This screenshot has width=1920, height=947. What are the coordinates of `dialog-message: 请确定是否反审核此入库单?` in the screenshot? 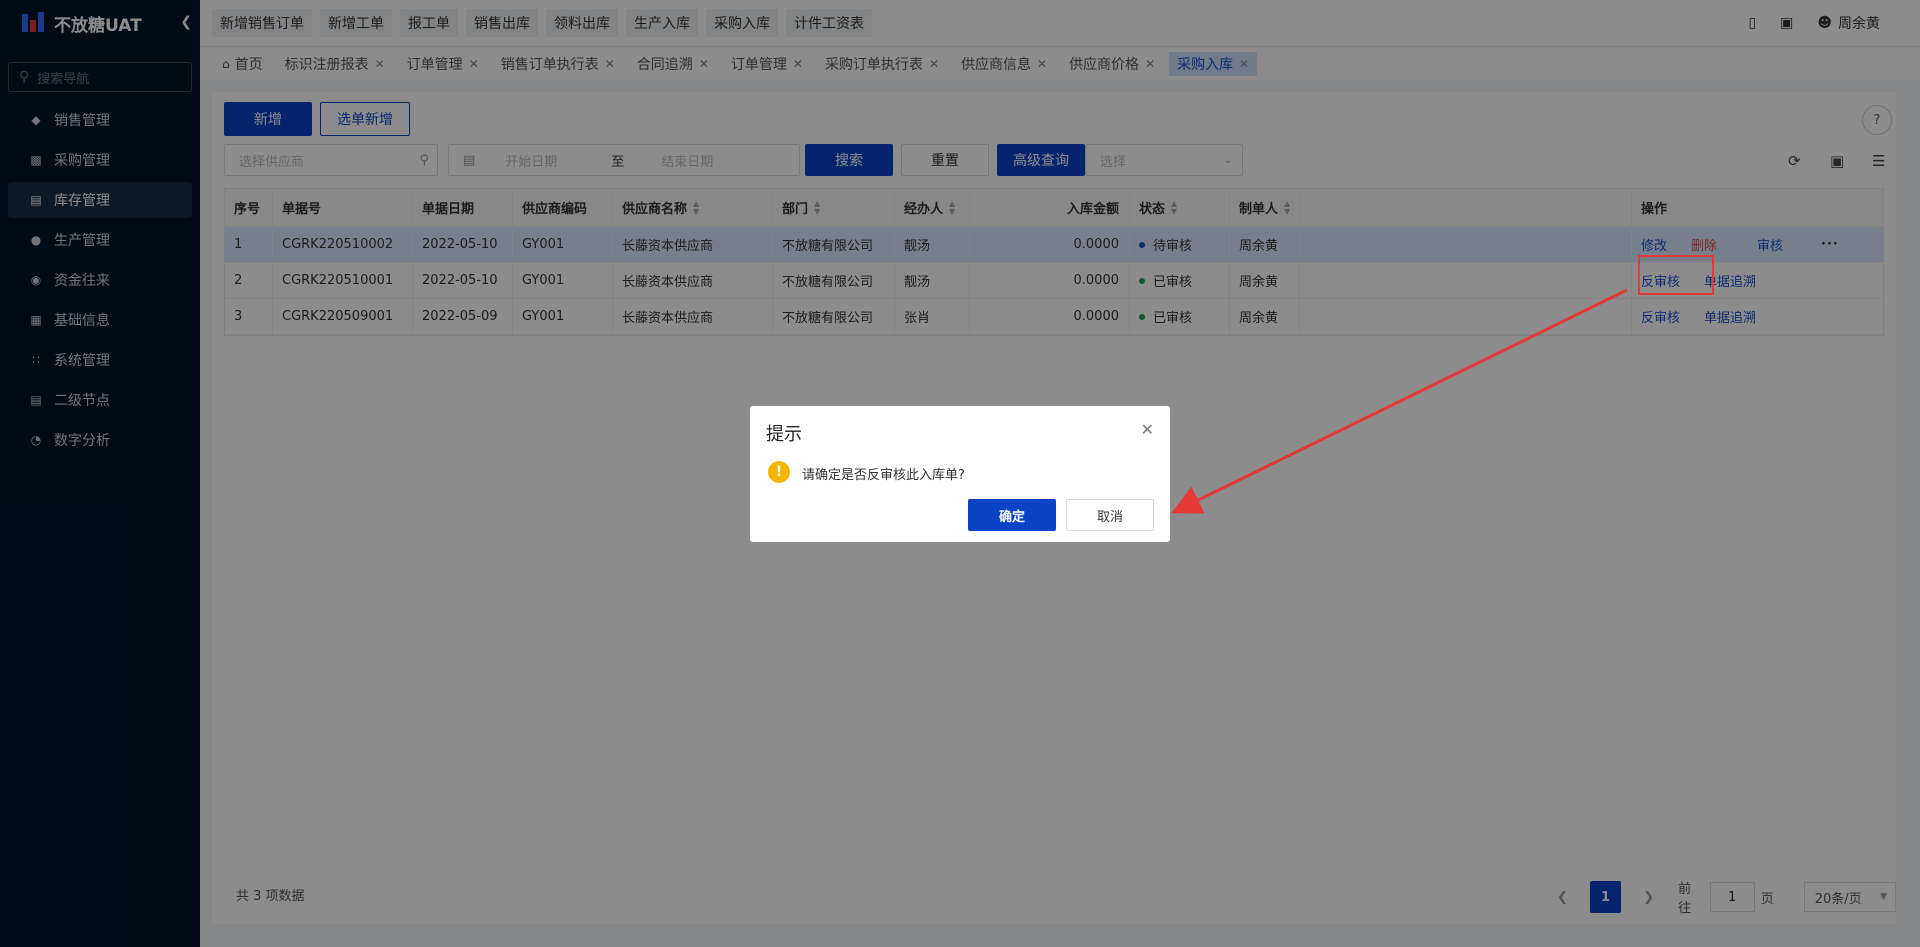 It's located at (883, 475).